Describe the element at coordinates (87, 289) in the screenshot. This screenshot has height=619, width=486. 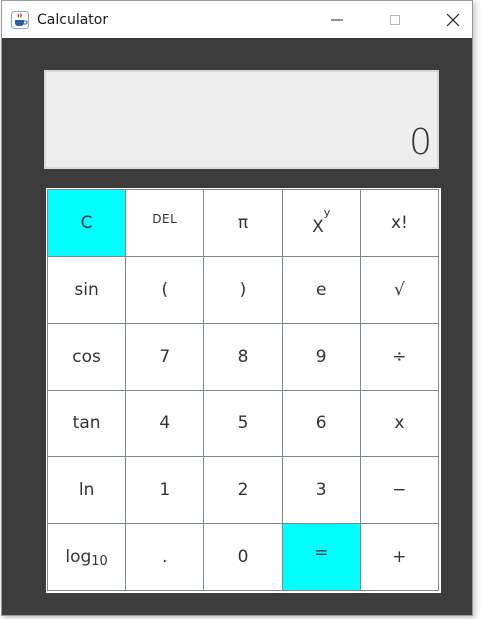
I see `sin-button: sin` at that location.